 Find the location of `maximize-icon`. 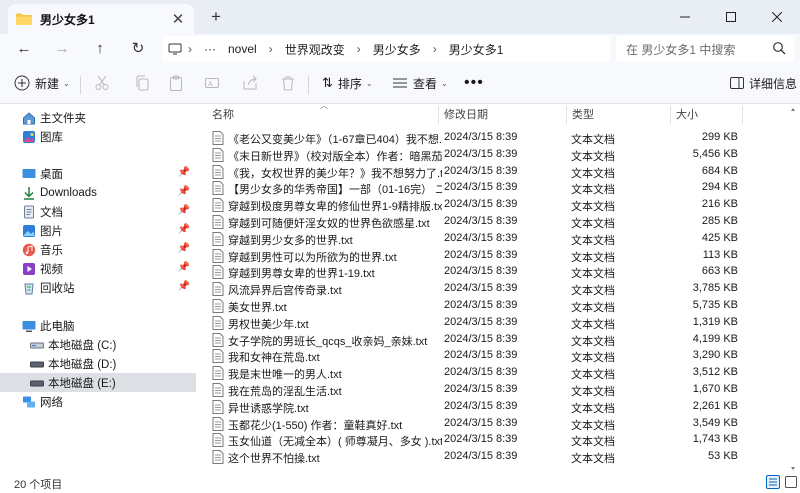

maximize-icon is located at coordinates (731, 17).